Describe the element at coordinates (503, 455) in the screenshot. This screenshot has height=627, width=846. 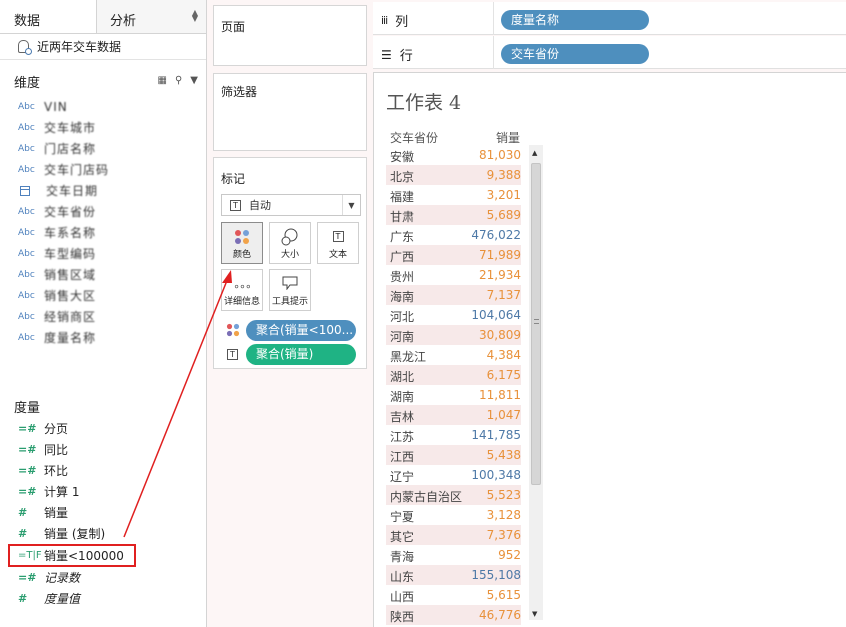
I see `sales-cell: 5,438` at that location.